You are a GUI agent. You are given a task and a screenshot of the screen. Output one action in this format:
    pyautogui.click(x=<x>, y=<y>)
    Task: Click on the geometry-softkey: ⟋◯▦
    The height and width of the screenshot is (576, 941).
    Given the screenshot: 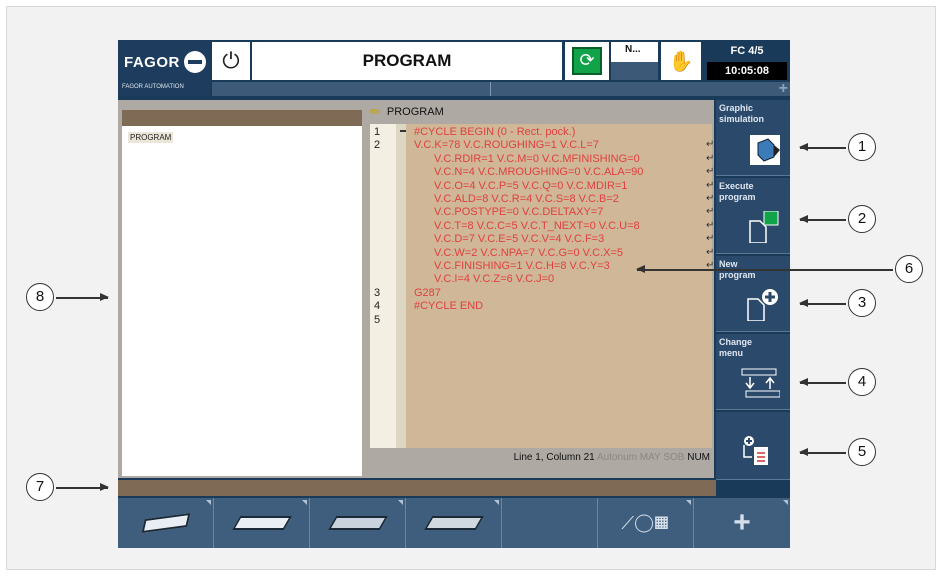 What is the action you would take?
    pyautogui.click(x=646, y=523)
    